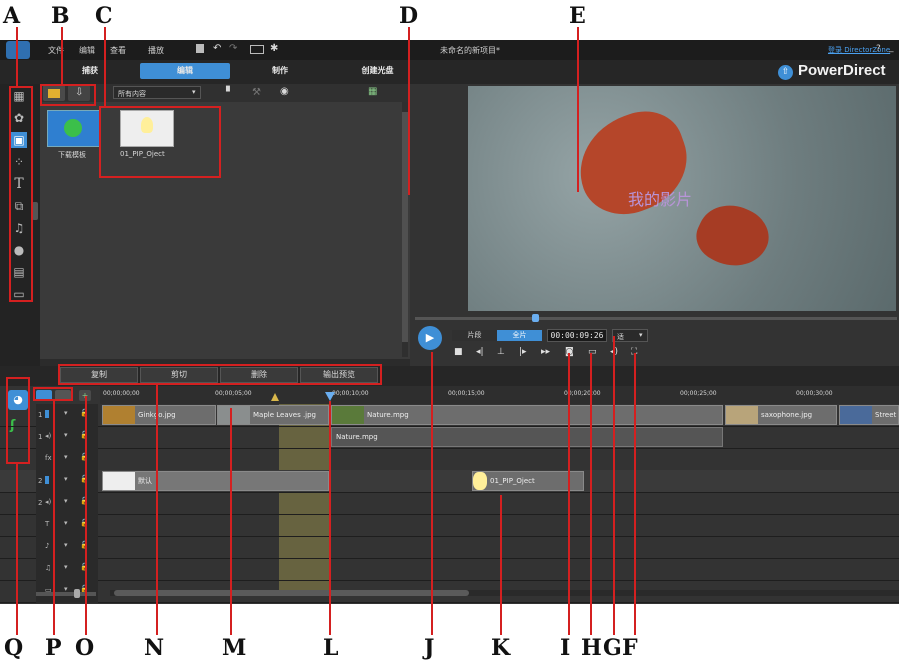  What do you see at coordinates (612, 648) in the screenshot?
I see `callout-g: G` at bounding box center [612, 648].